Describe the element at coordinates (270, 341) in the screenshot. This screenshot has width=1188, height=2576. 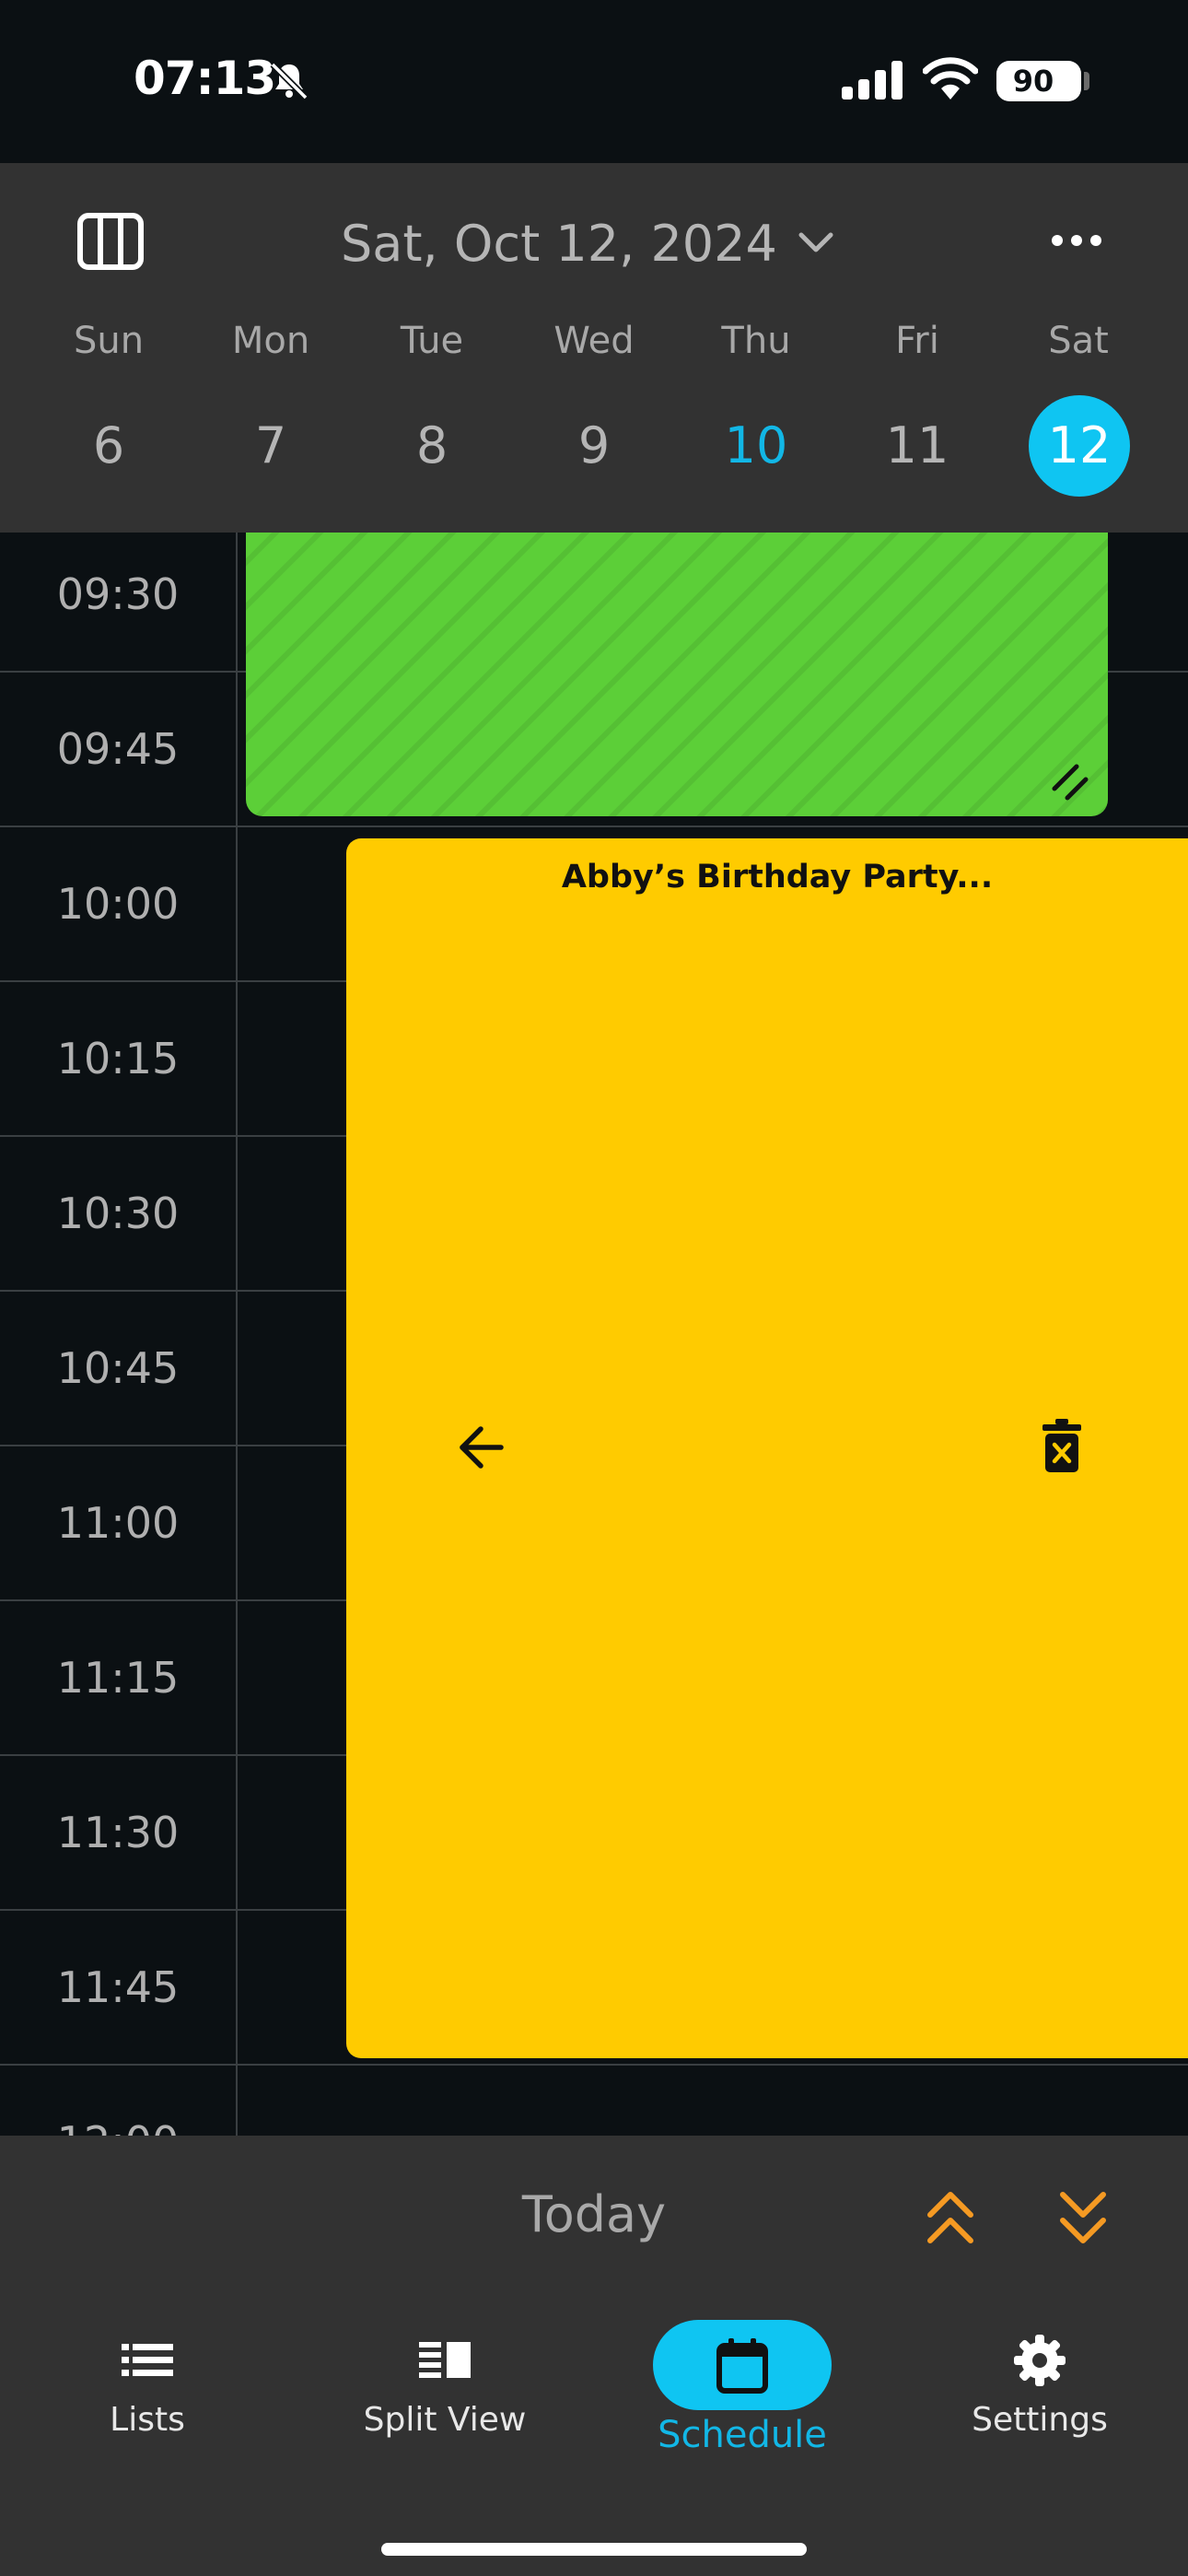
I see `weekday-label: Mon` at that location.